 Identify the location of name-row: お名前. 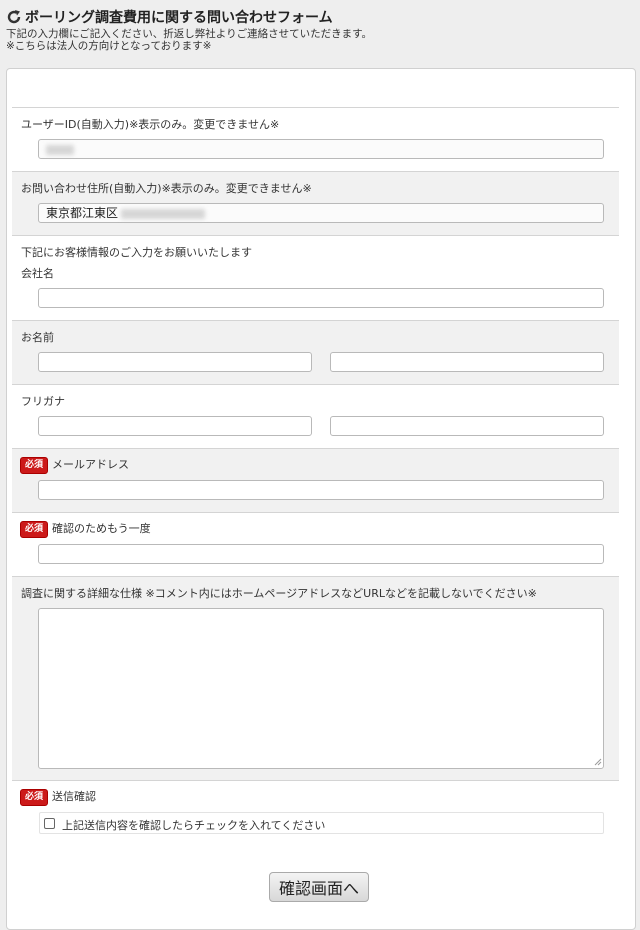
(315, 352).